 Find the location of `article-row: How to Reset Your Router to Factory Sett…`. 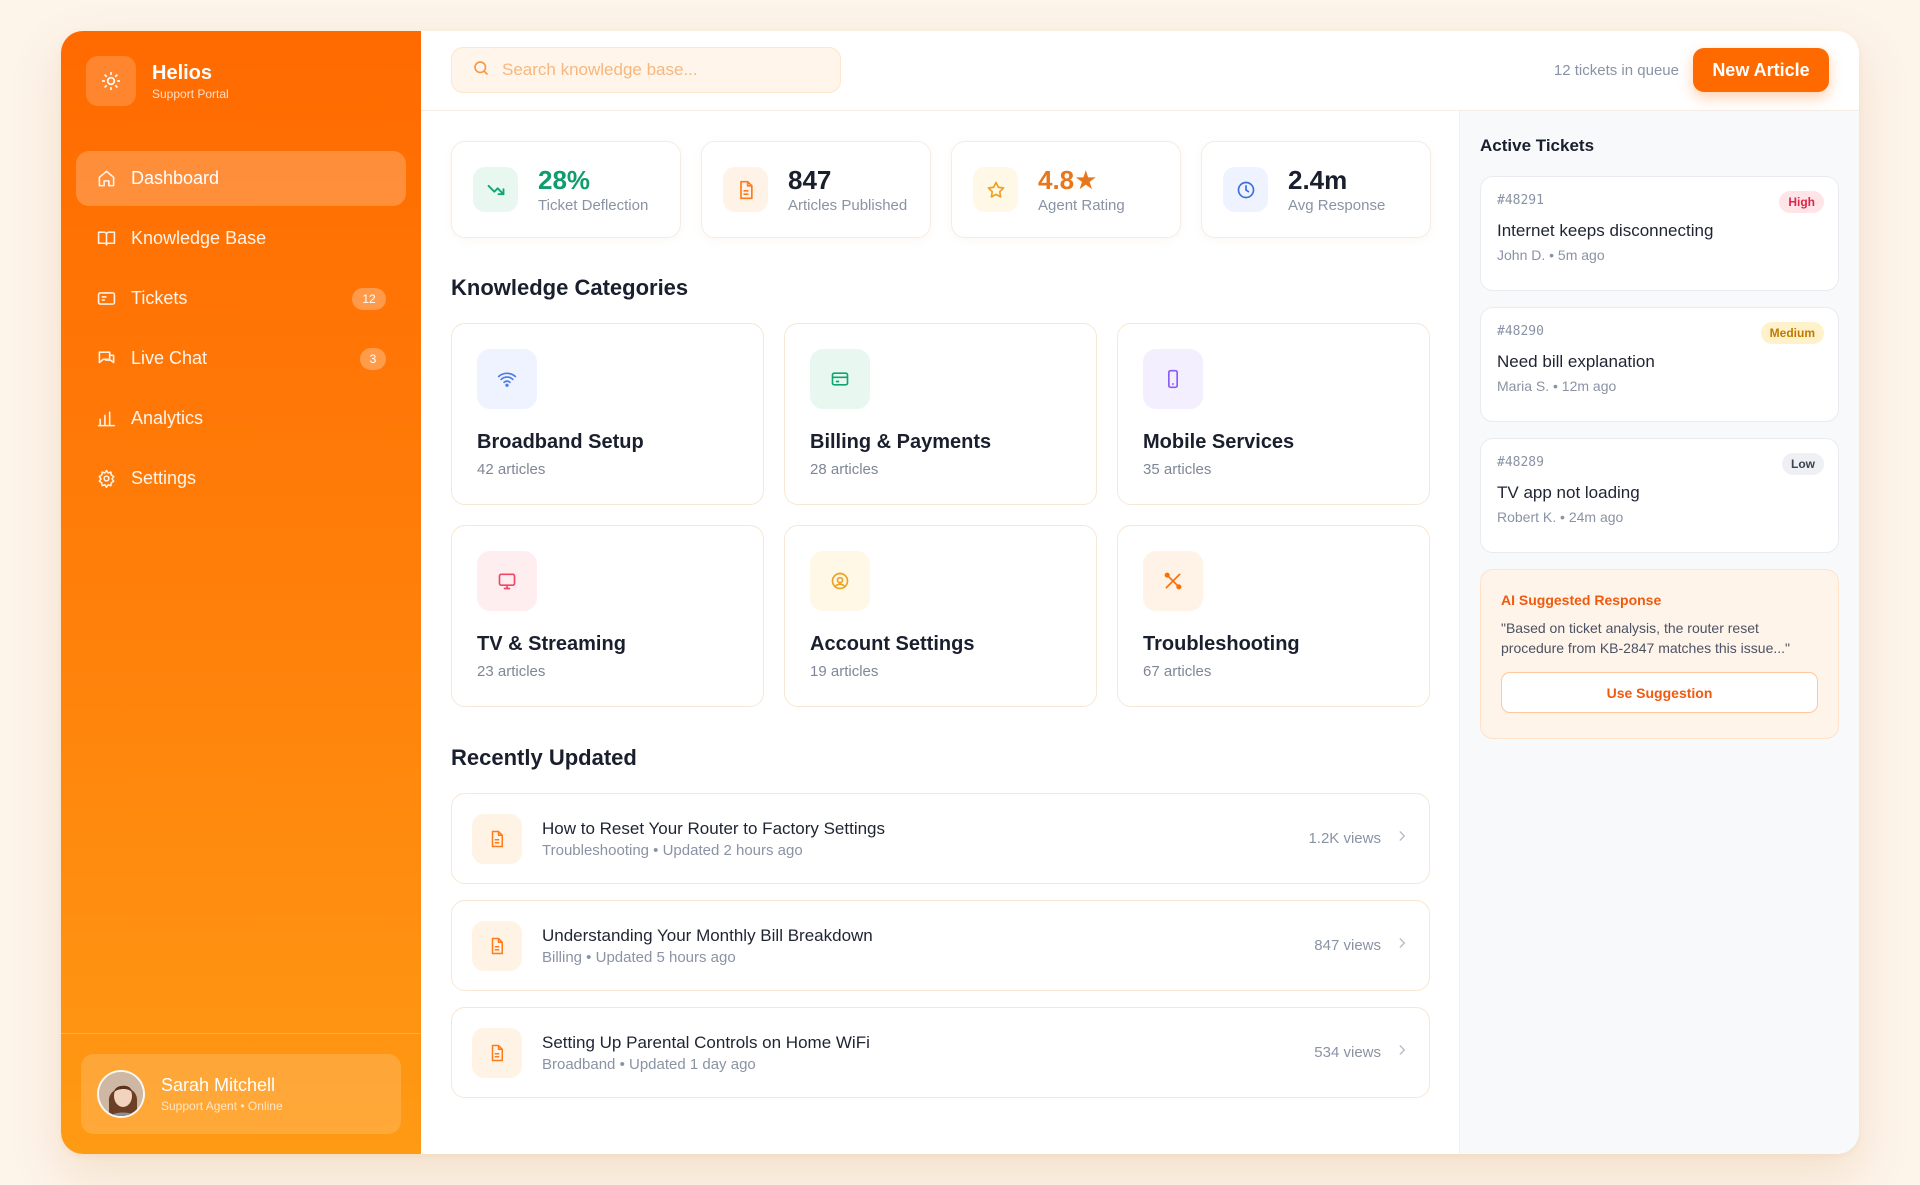

article-row: How to Reset Your Router to Factory Sett… is located at coordinates (940, 838).